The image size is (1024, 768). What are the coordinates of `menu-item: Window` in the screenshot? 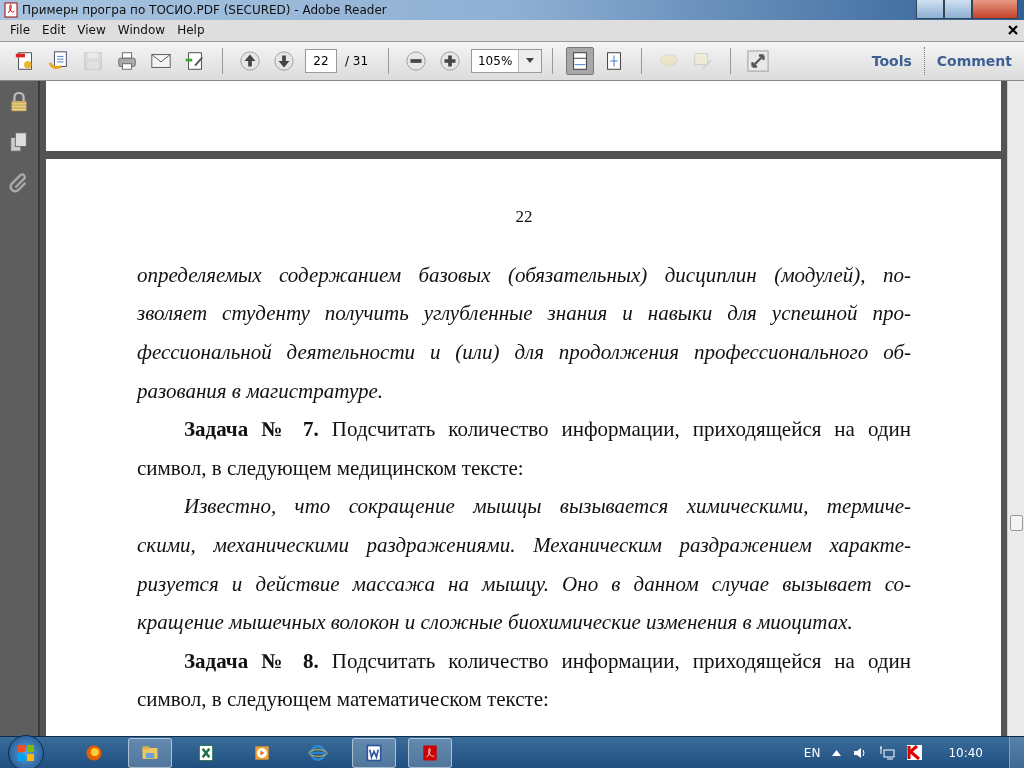 It's located at (141, 30).